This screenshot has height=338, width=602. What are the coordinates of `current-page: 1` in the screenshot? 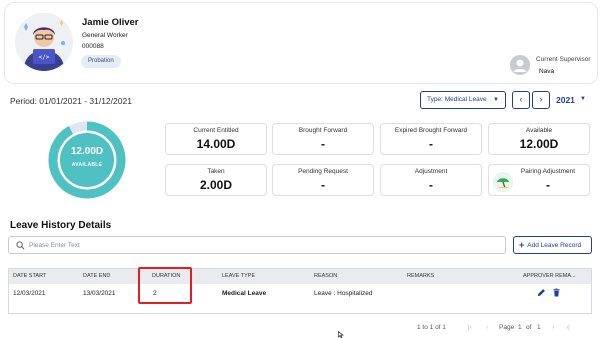 It's located at (520, 327).